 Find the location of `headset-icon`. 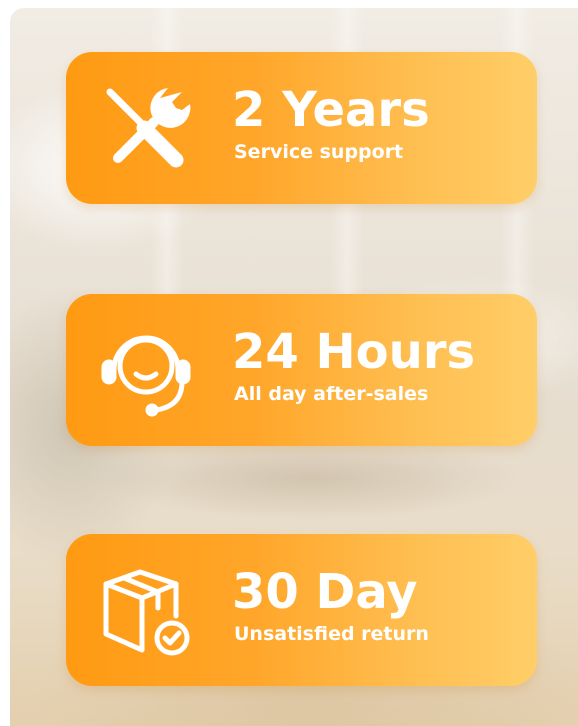

headset-icon is located at coordinates (146, 370).